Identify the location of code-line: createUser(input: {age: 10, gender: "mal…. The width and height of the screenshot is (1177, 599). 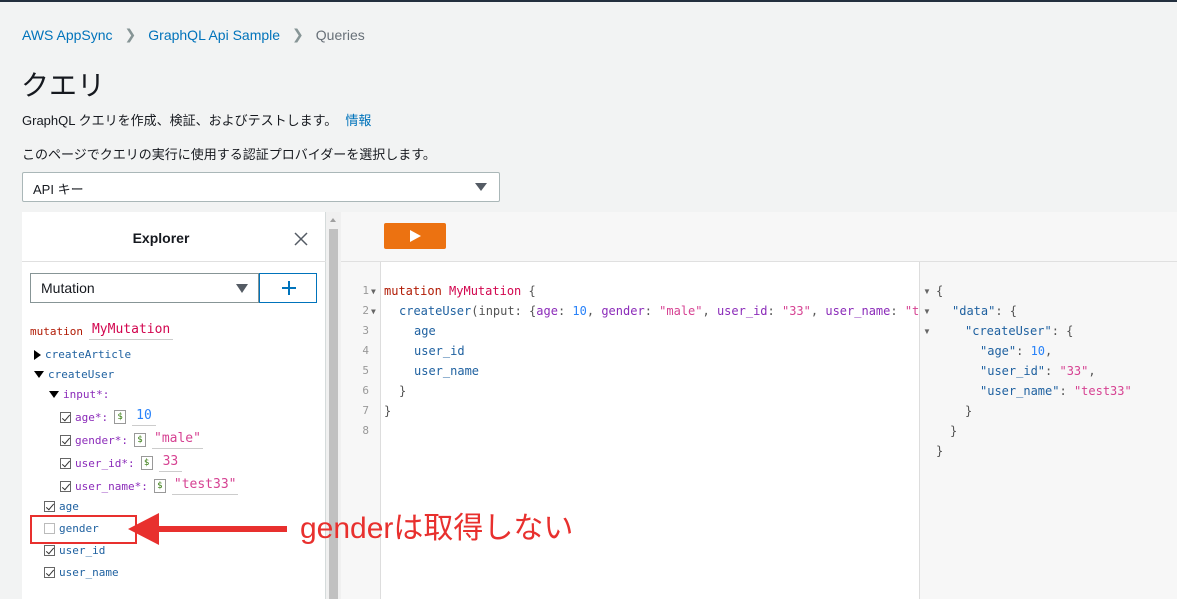
(659, 311).